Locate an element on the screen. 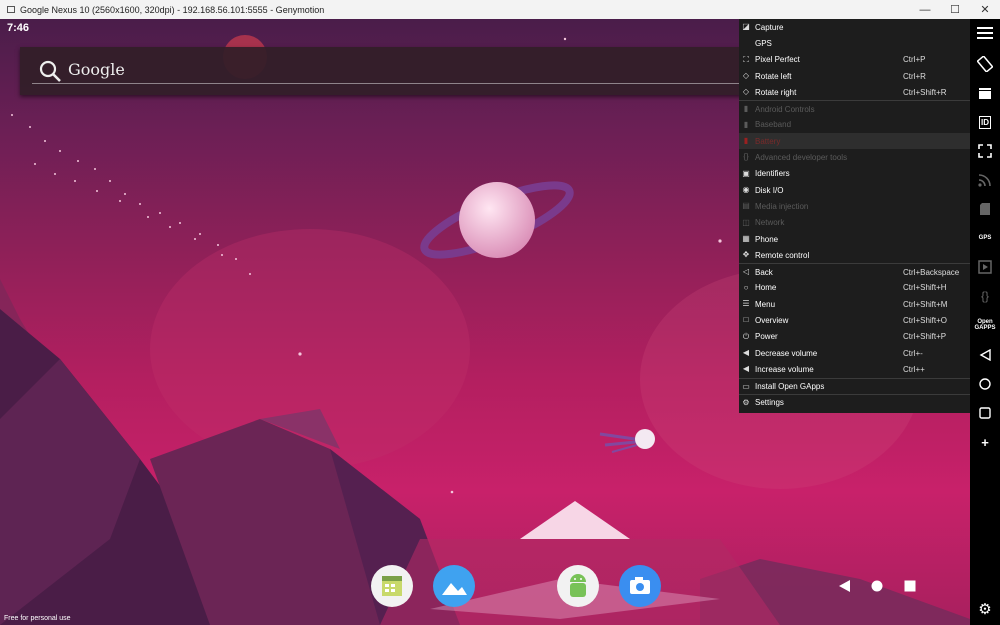  hamburger-menu-button is located at coordinates (985, 33).